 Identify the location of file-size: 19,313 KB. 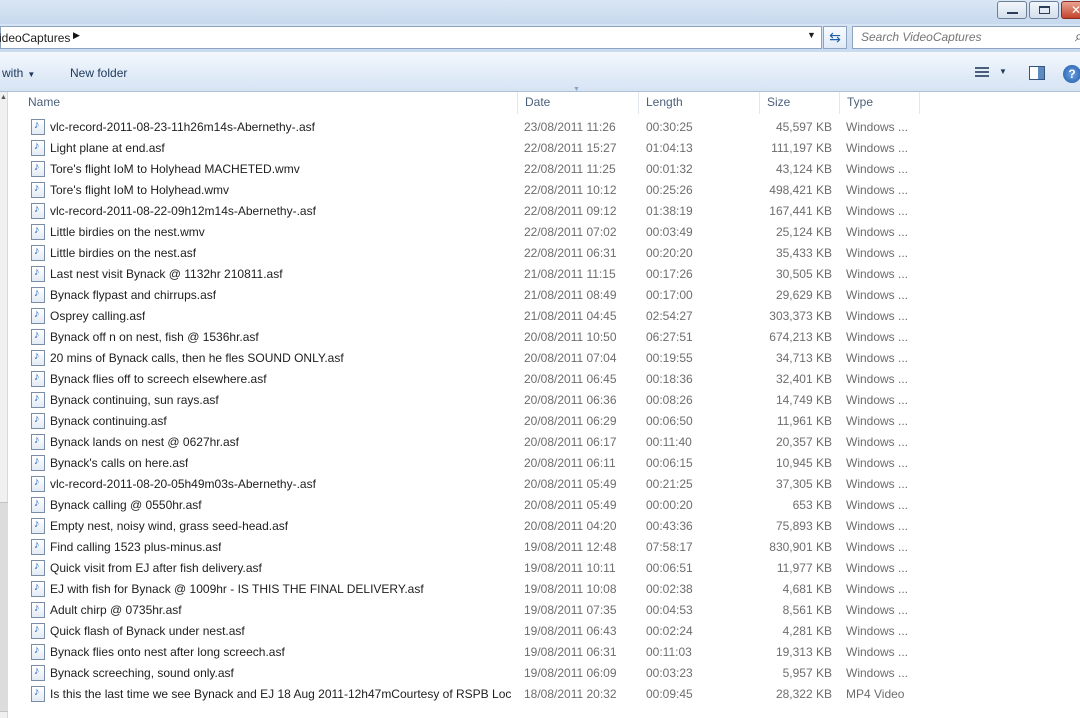
(803, 652).